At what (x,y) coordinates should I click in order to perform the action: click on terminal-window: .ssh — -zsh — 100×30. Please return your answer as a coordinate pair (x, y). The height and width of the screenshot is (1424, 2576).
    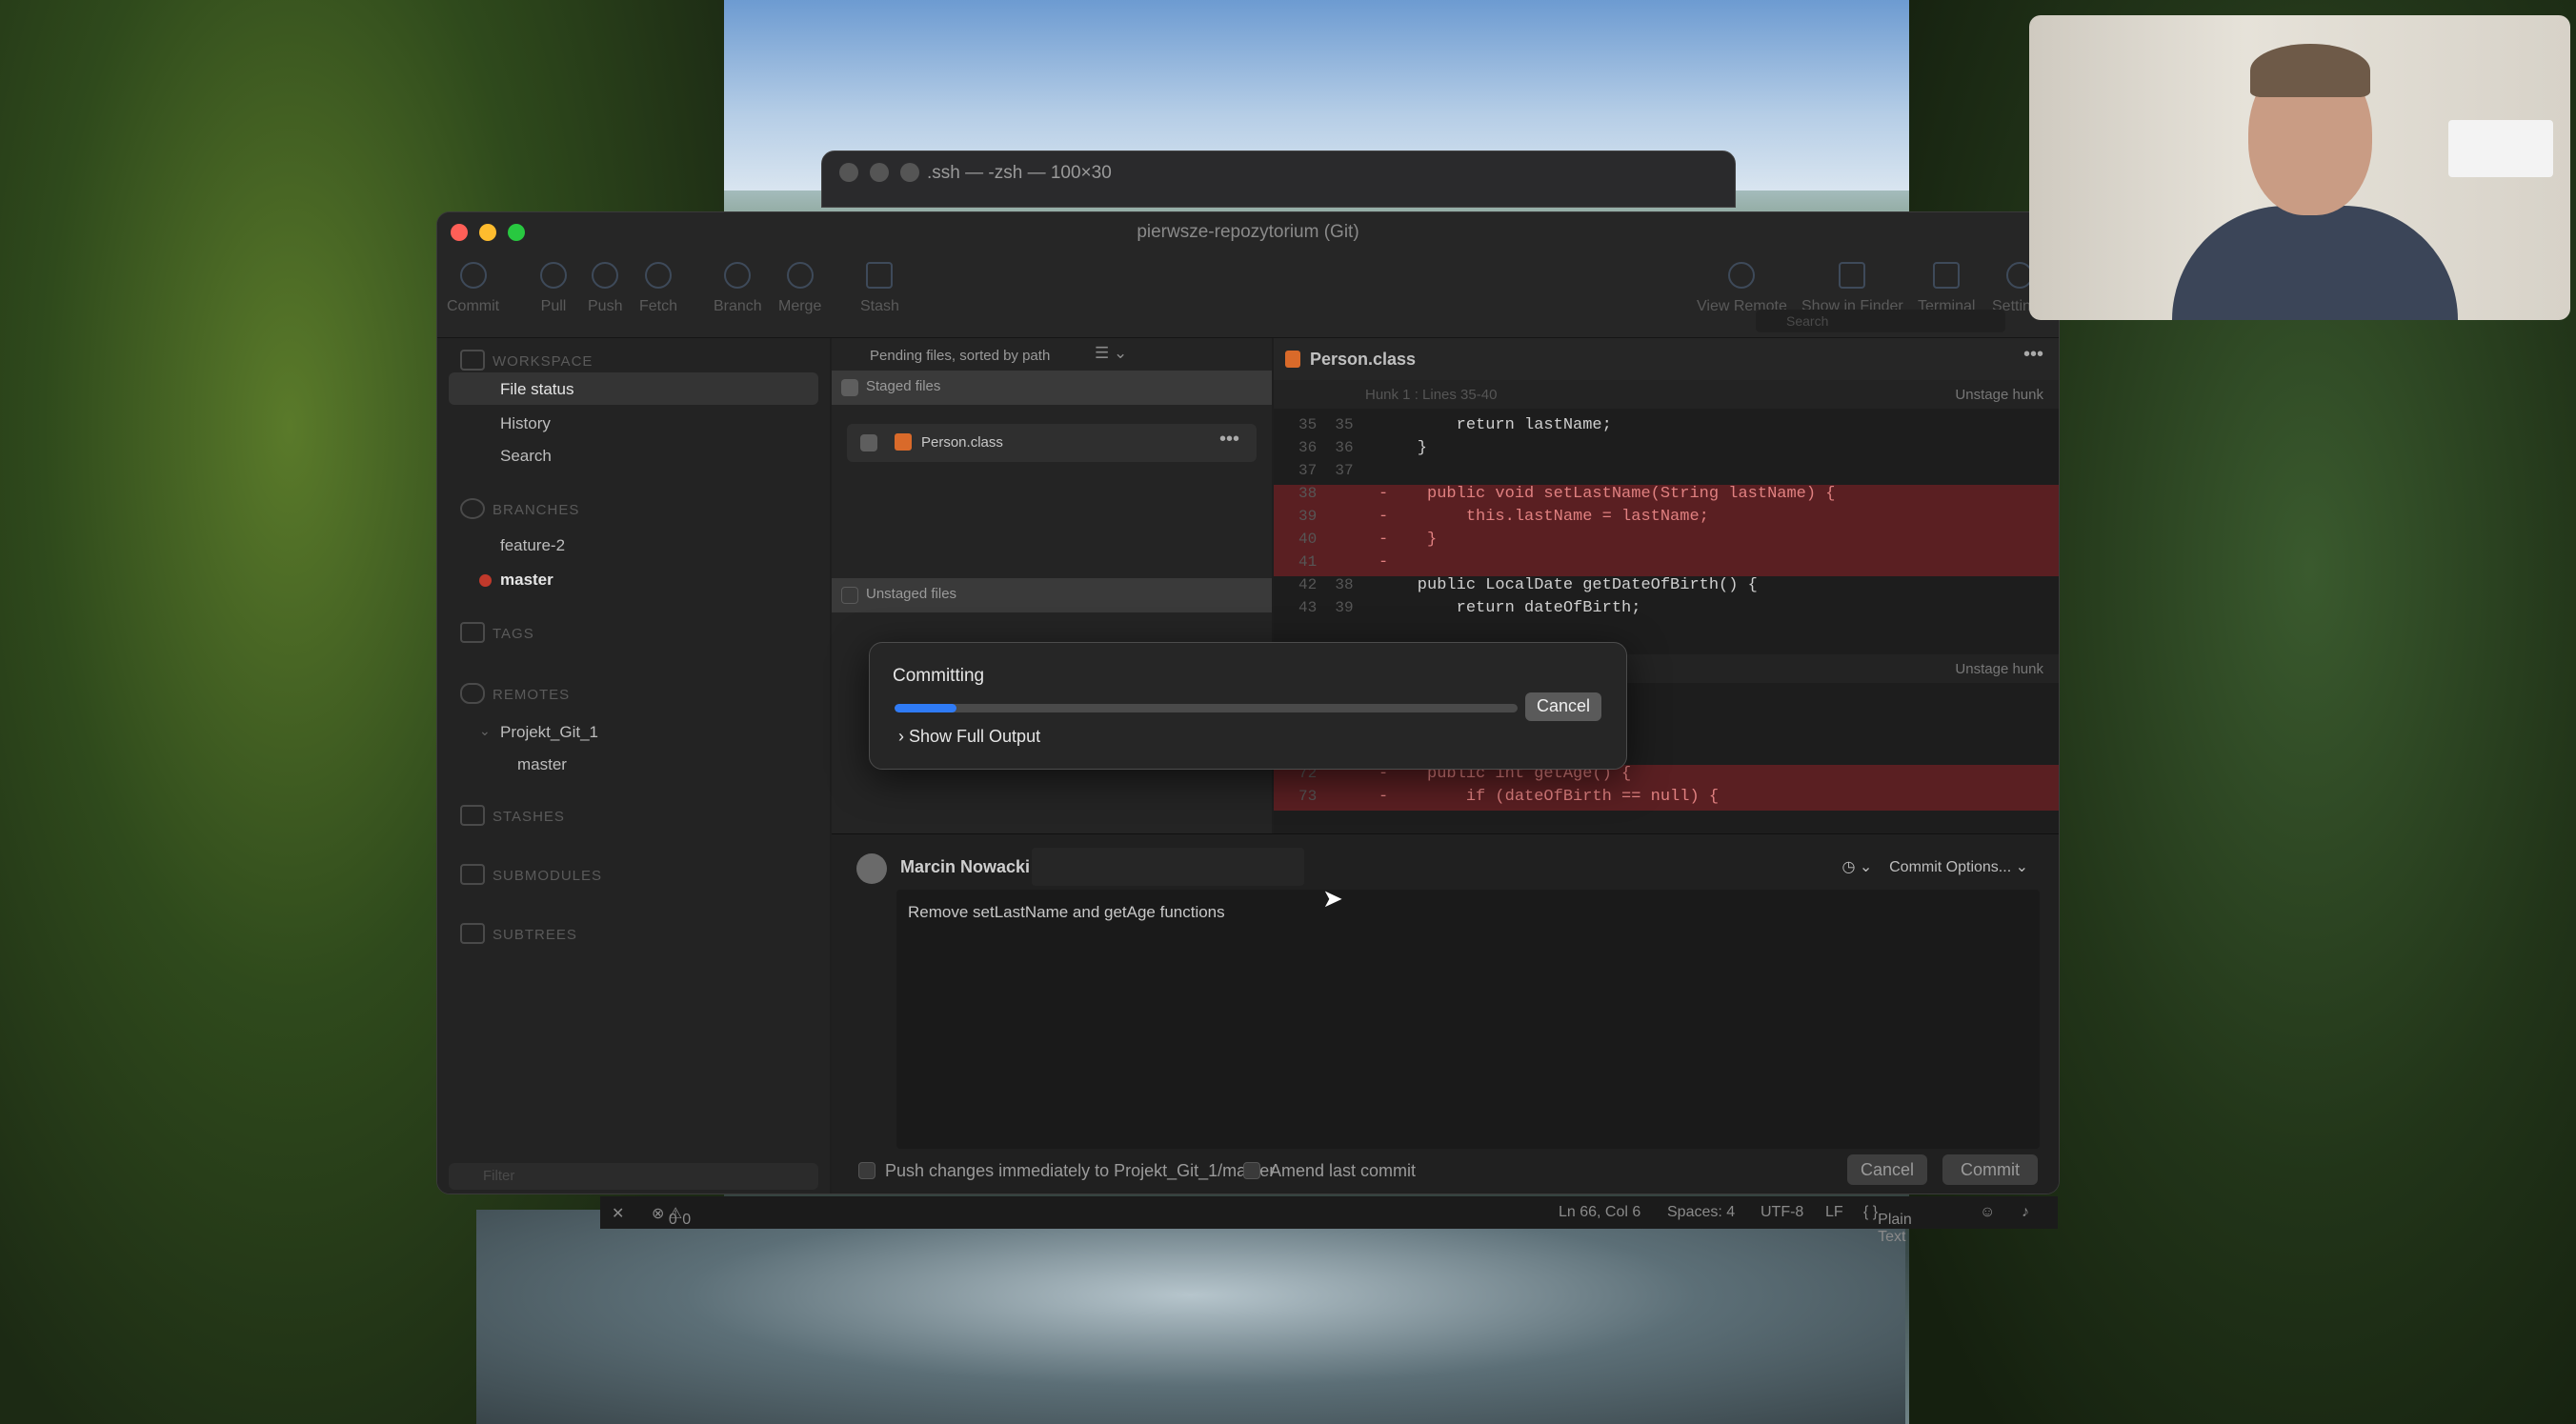
    Looking at the image, I should click on (1279, 179).